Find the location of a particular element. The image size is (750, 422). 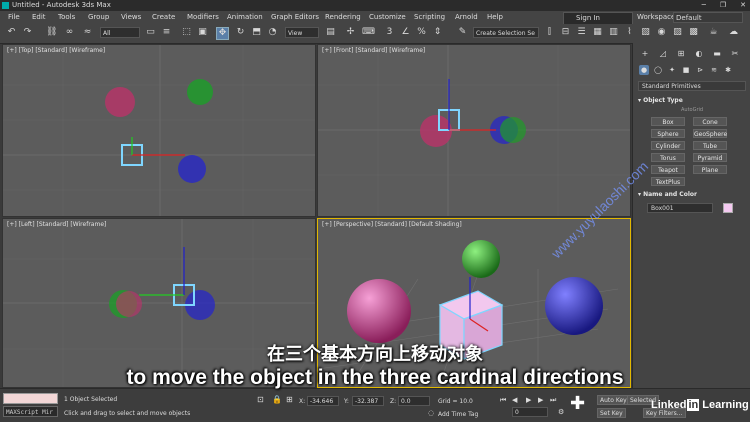

pink-sphere-persp is located at coordinates (379, 311).